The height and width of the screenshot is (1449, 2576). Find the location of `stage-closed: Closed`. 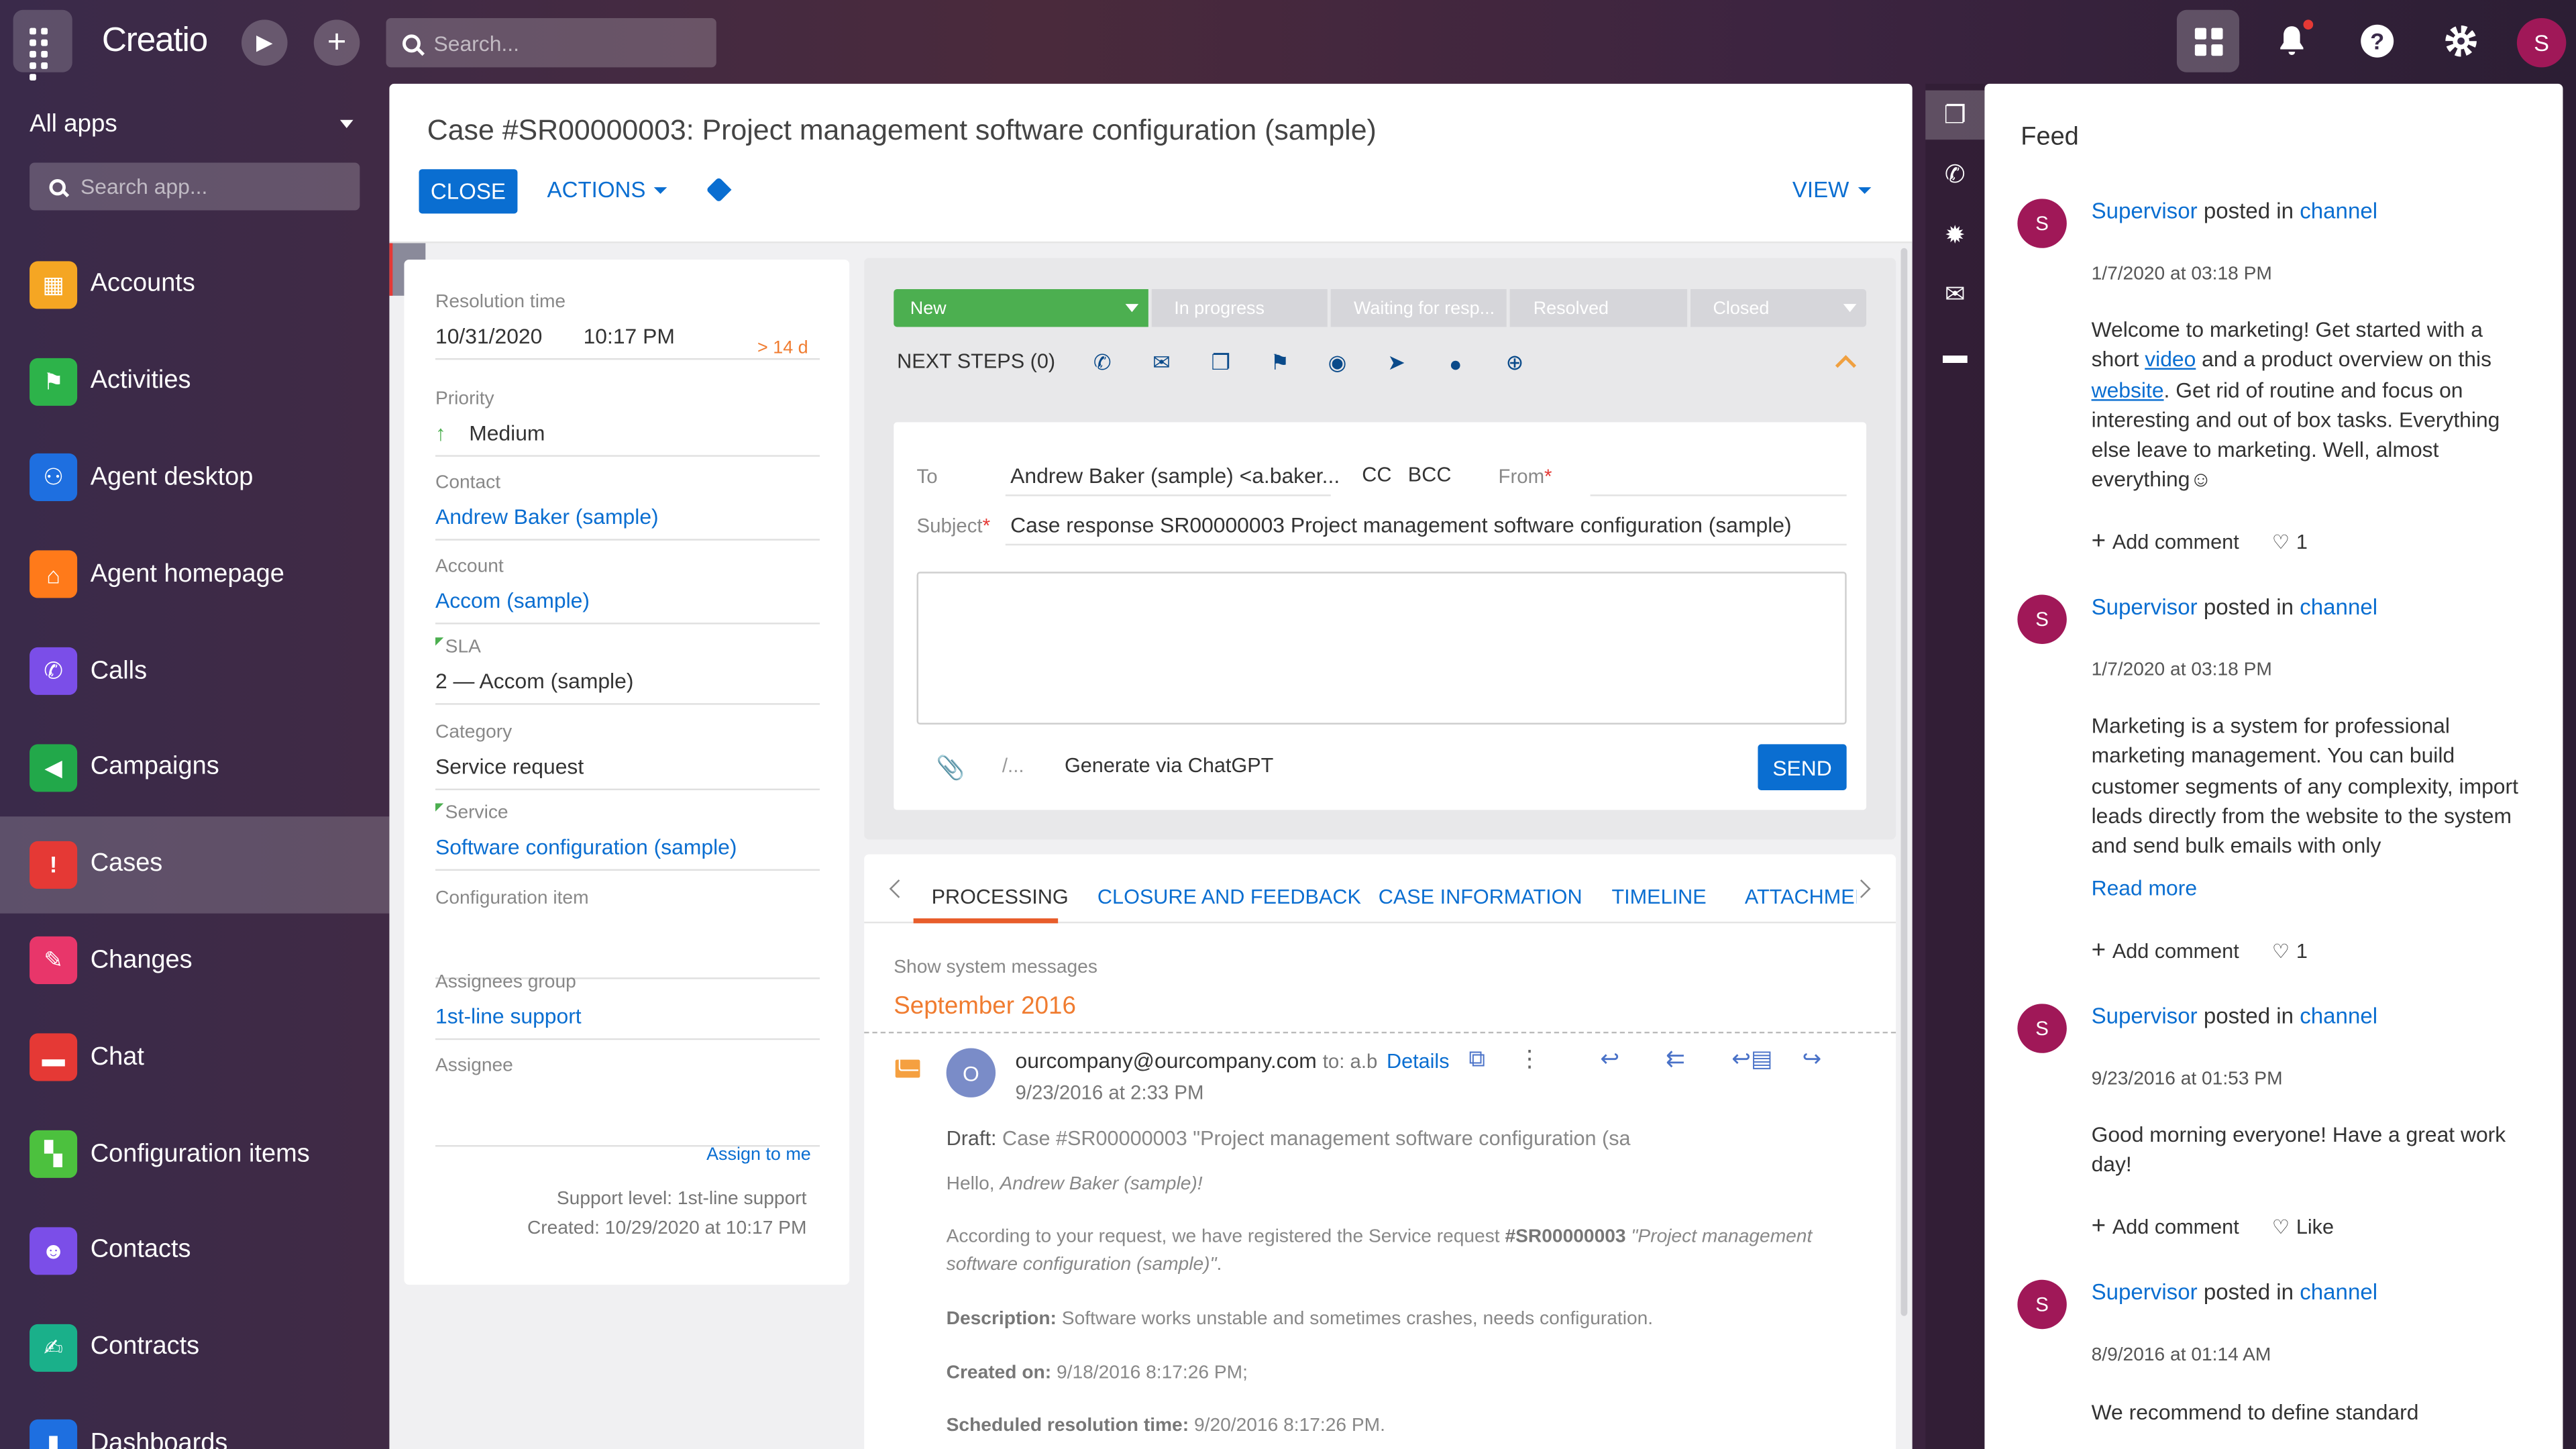

stage-closed: Closed is located at coordinates (1778, 308).